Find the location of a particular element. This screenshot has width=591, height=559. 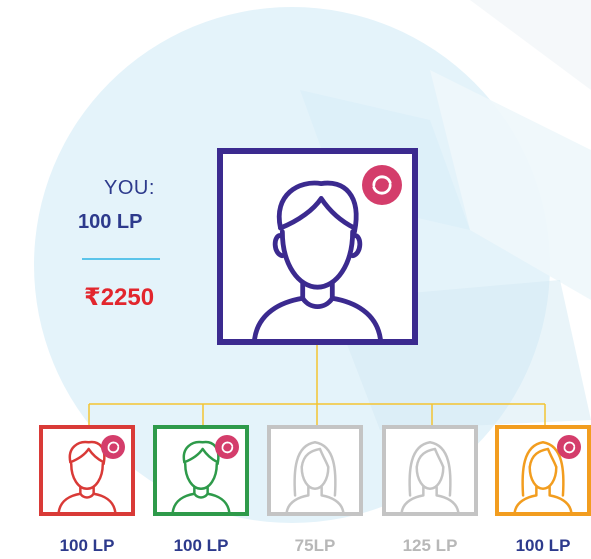

child-lp-label: 75LP is located at coordinates (315, 545).